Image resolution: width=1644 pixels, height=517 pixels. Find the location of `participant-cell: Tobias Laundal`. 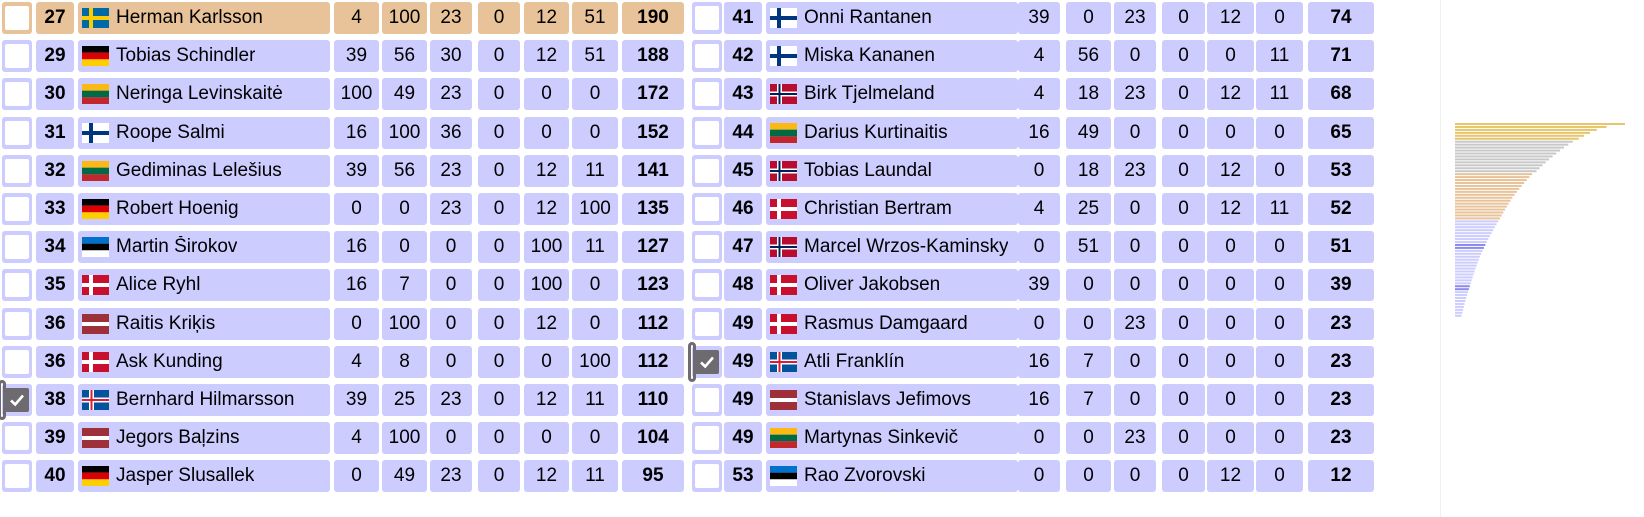

participant-cell: Tobias Laundal is located at coordinates (892, 170).